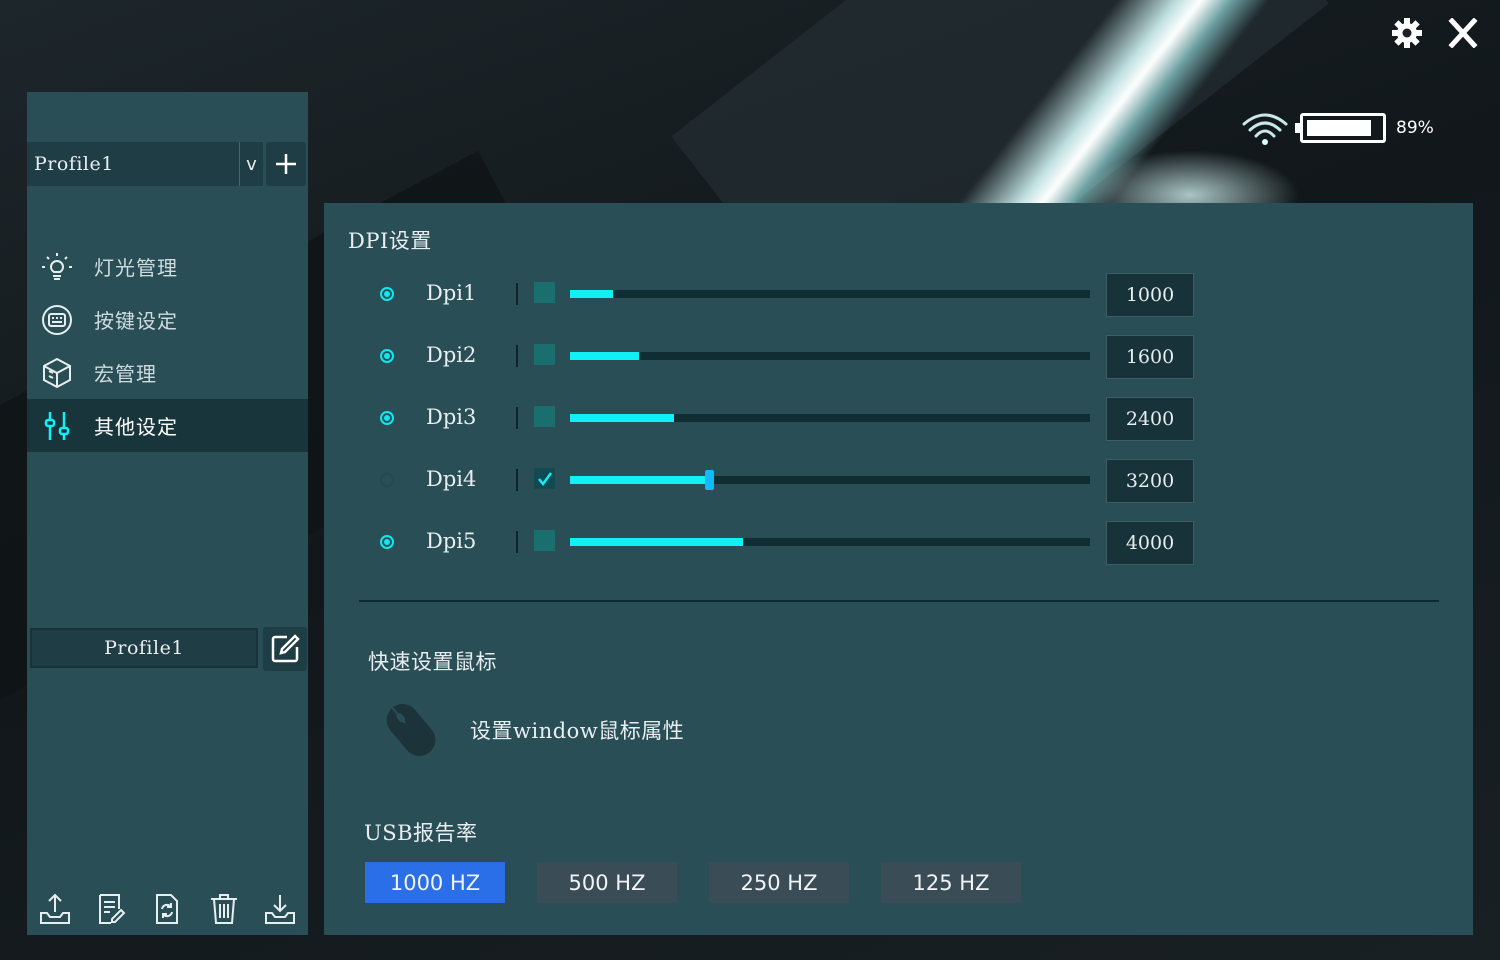 The height and width of the screenshot is (960, 1500). Describe the element at coordinates (1415, 128) in the screenshot. I see `battery-percent: 89%` at that location.